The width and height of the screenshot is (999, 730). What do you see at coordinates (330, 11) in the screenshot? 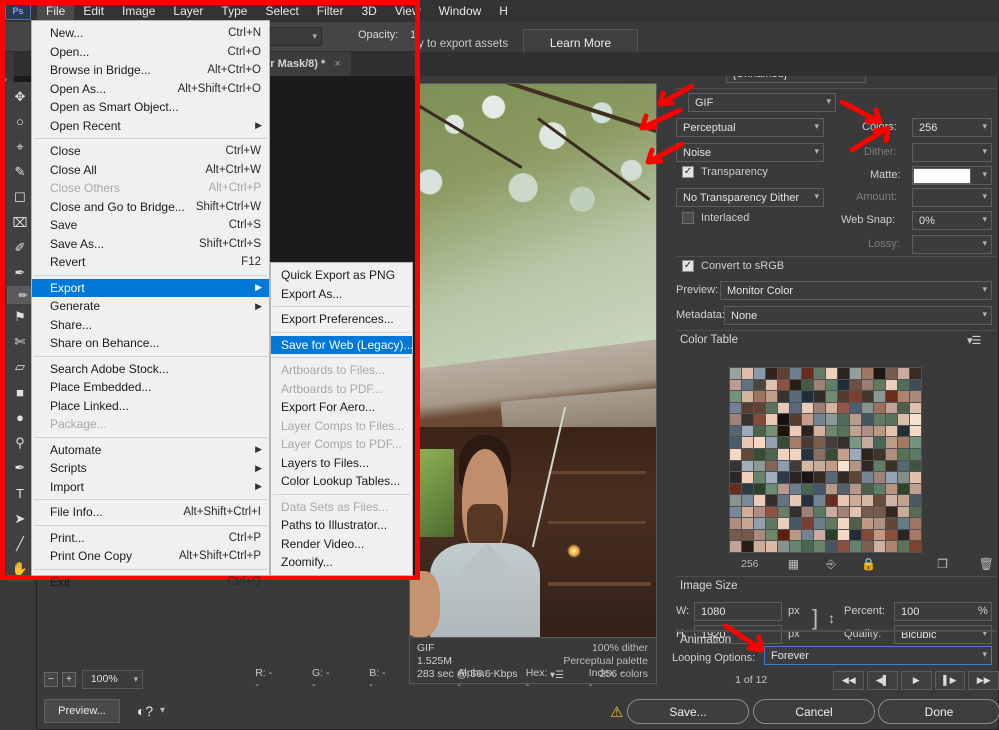
I see `menu-filter: Filter` at bounding box center [330, 11].